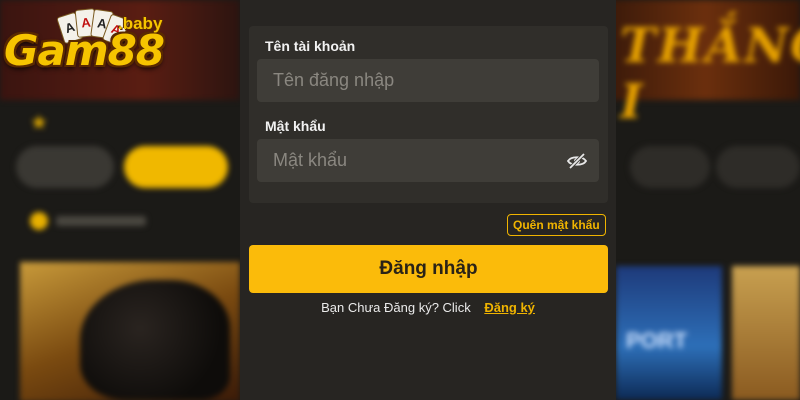  What do you see at coordinates (90, 221) in the screenshot?
I see `background-section-heading` at bounding box center [90, 221].